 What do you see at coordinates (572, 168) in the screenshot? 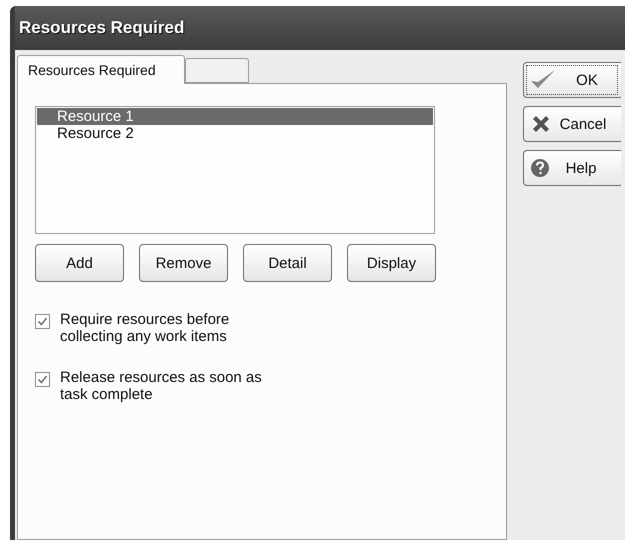
I see `dialog-button: Help` at bounding box center [572, 168].